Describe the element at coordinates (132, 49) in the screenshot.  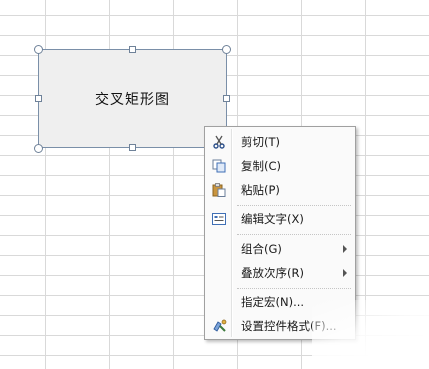
I see `resize-handle-top` at that location.